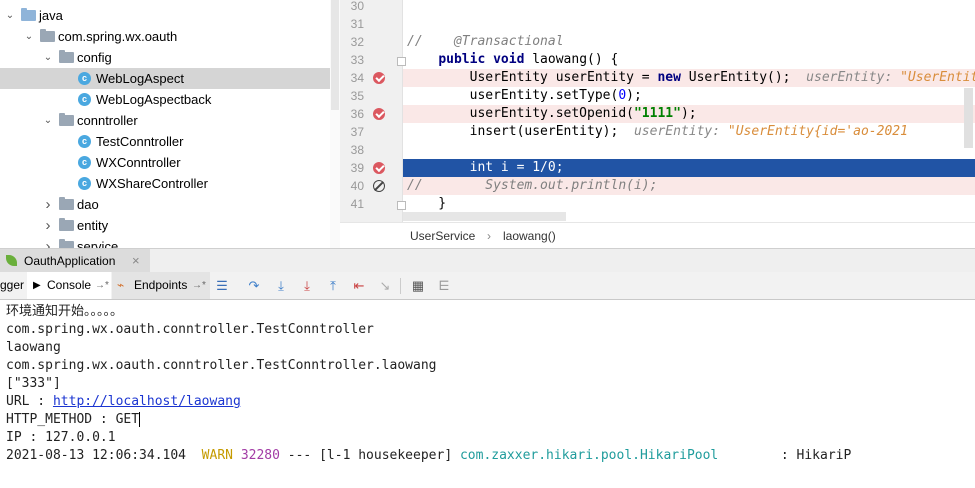 This screenshot has width=975, height=488. What do you see at coordinates (689, 96) in the screenshot?
I see `code-line: userEntity.setType(0);` at bounding box center [689, 96].